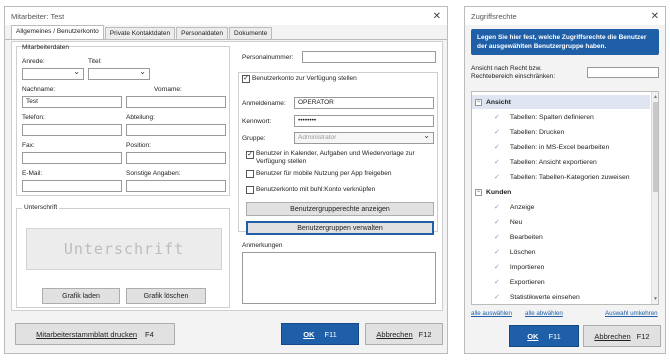  I want to click on vorname-field, so click(176, 102).